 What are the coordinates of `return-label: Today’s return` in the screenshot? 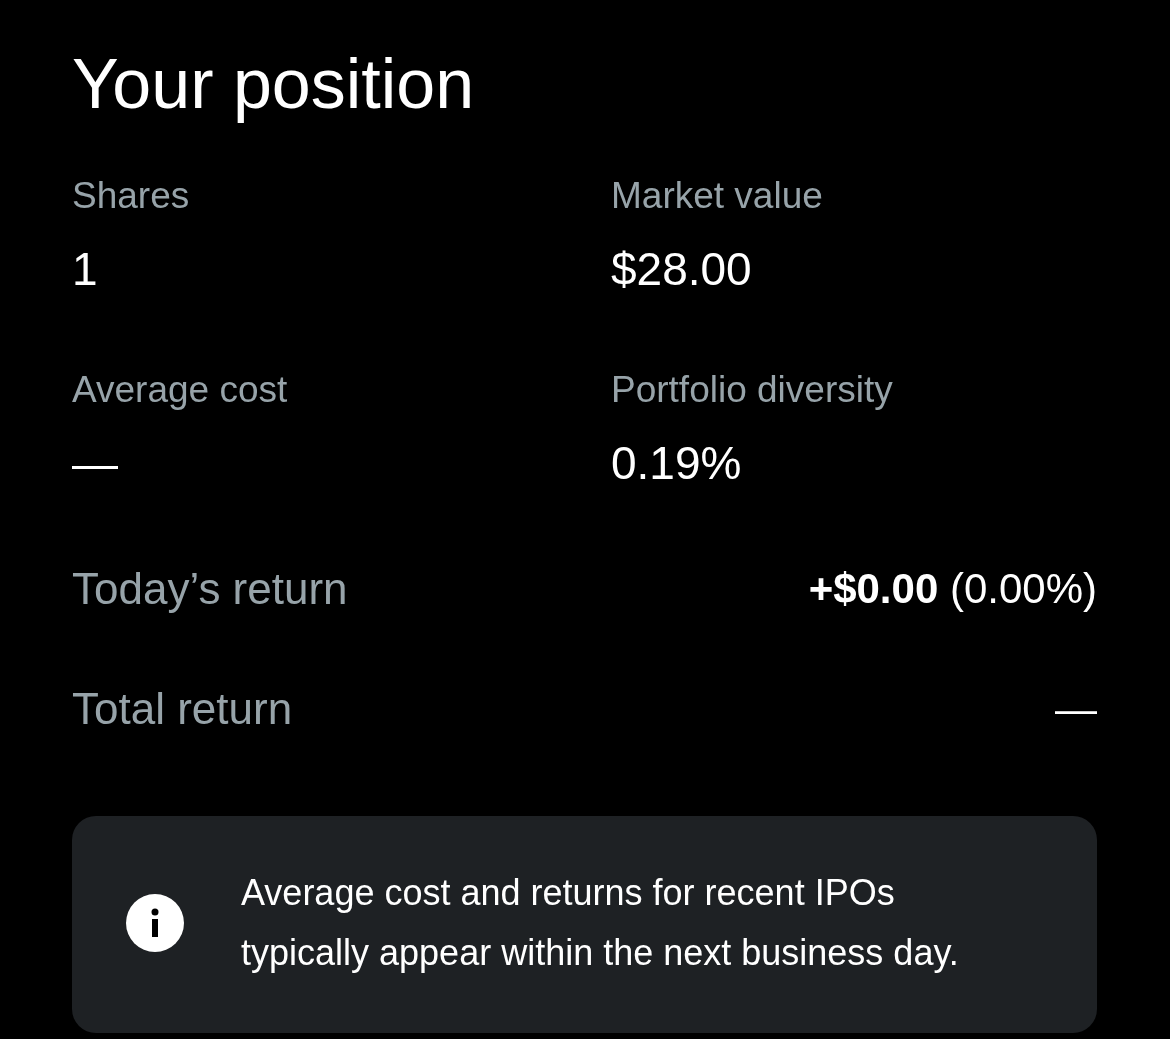 It's located at (210, 589).